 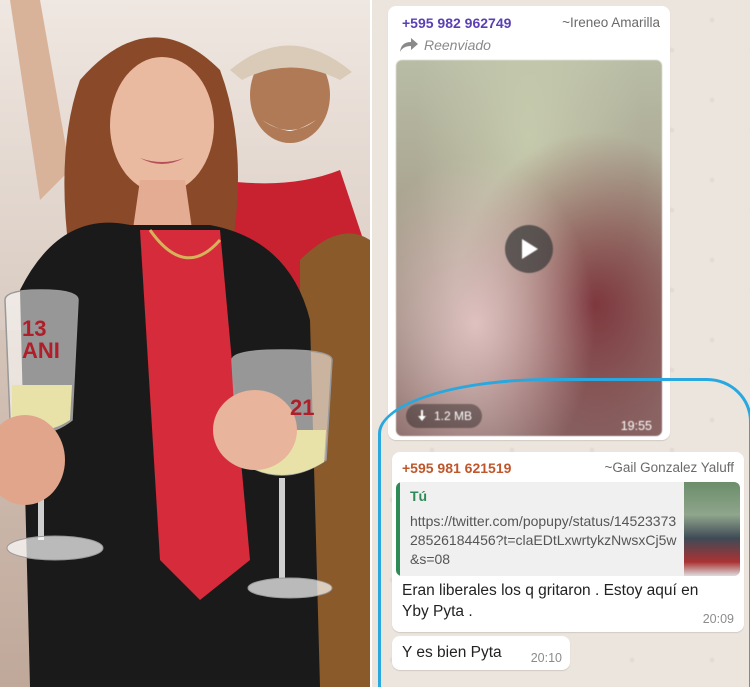 I want to click on sender-phone: +595 981 621519, so click(x=456, y=468).